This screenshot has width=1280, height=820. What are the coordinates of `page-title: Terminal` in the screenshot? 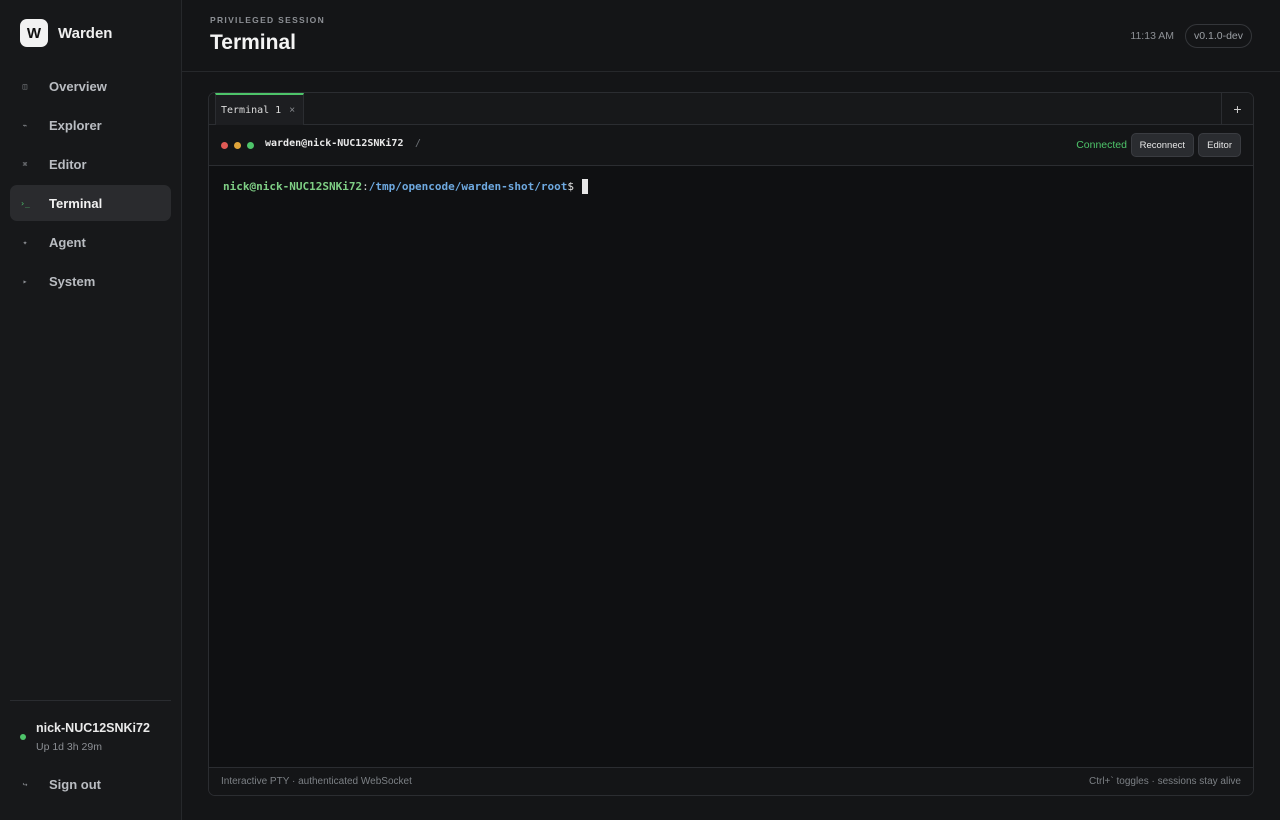 It's located at (253, 42).